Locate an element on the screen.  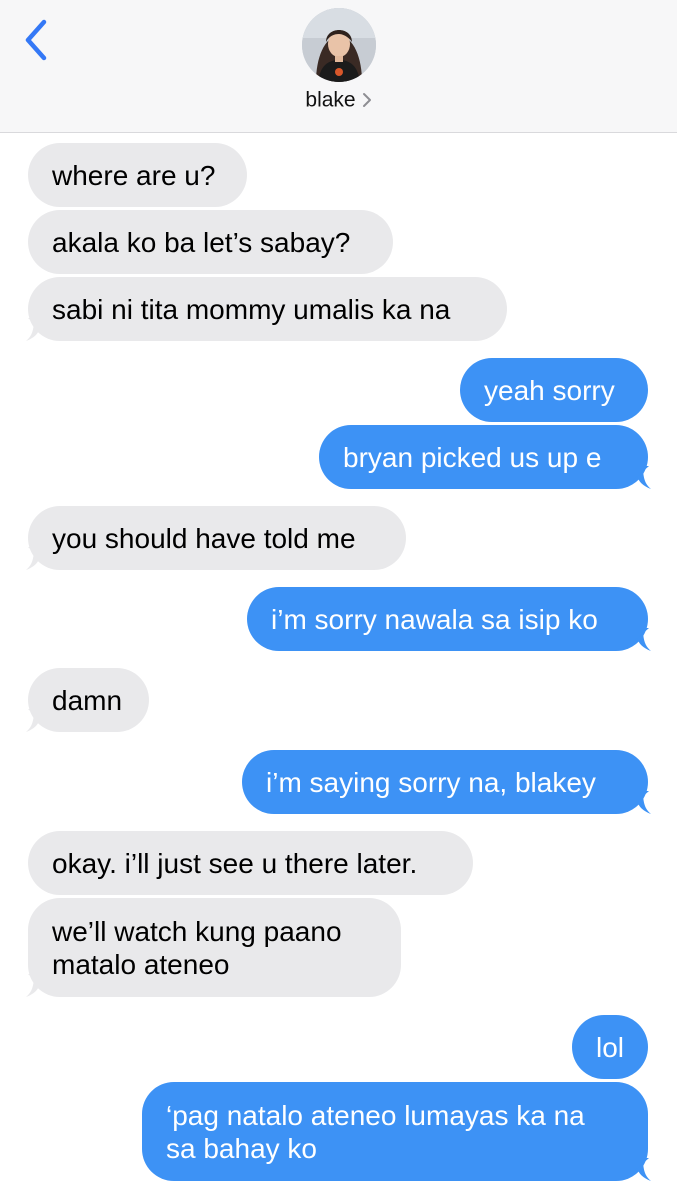
sent-message-bubble: i’m sorry nawala sa isip ko is located at coordinates (447, 619).